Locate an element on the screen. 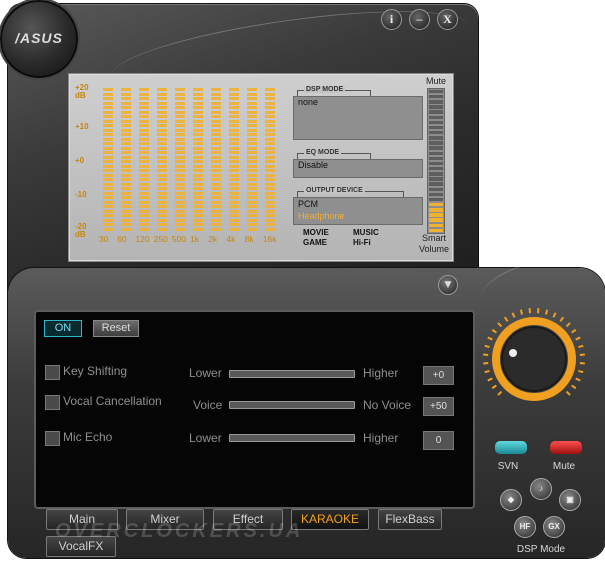  smart-volume-meter is located at coordinates (436, 161).